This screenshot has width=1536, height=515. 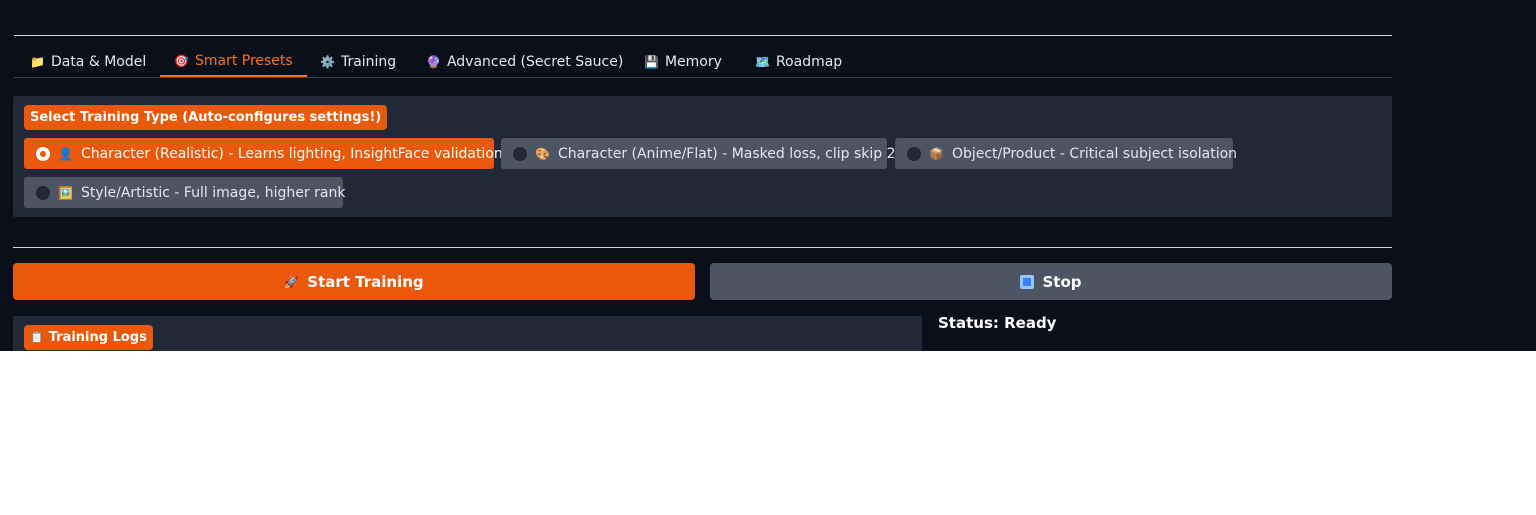 I want to click on framed-picture-icon: 🖼️, so click(x=65, y=192).